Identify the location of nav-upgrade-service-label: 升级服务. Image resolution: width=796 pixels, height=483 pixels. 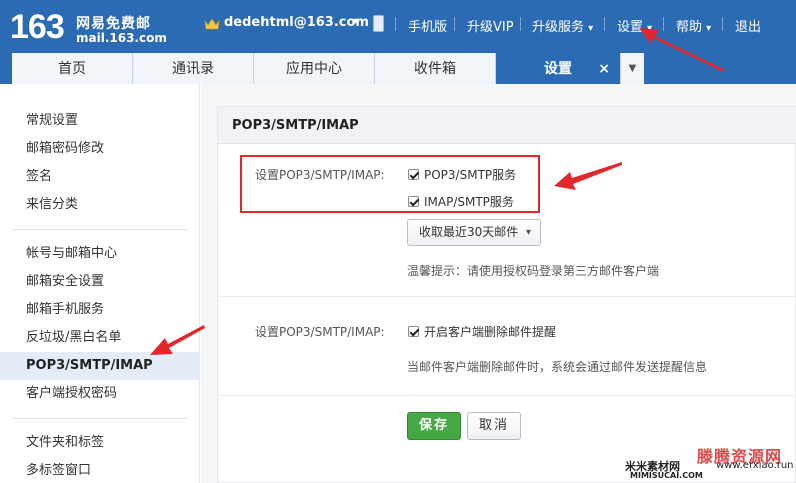
(558, 27).